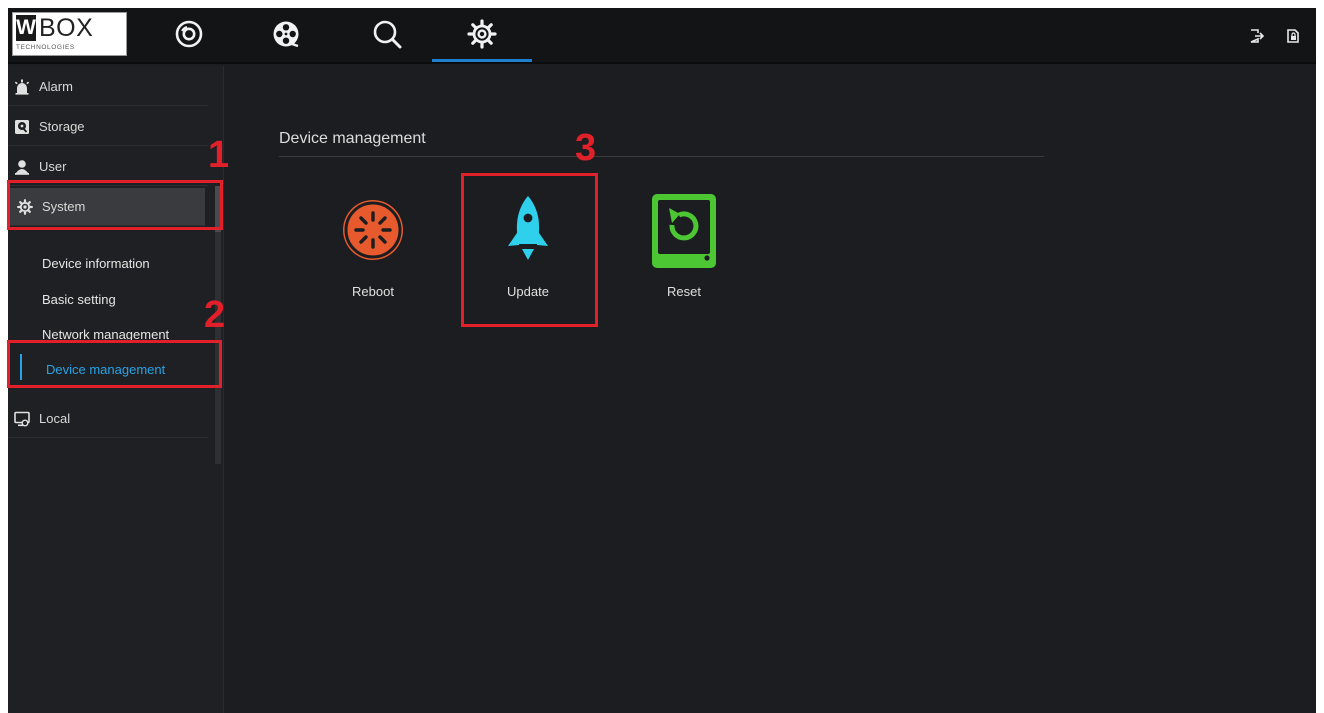  What do you see at coordinates (22, 87) in the screenshot?
I see `alarm-icon` at bounding box center [22, 87].